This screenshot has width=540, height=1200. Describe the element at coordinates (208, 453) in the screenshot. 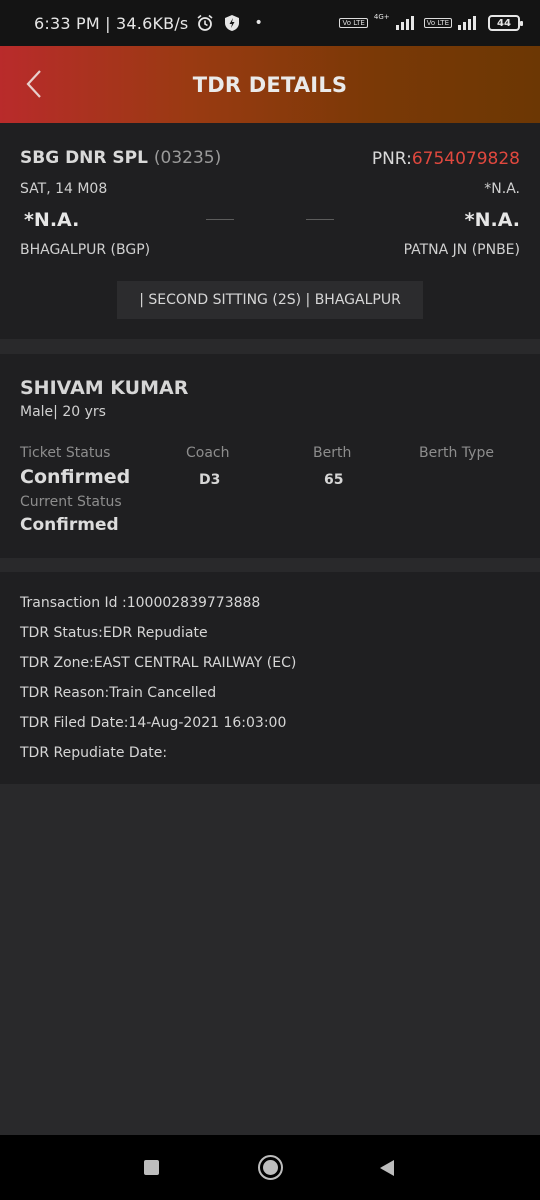

I see `coach-label: Coach` at that location.